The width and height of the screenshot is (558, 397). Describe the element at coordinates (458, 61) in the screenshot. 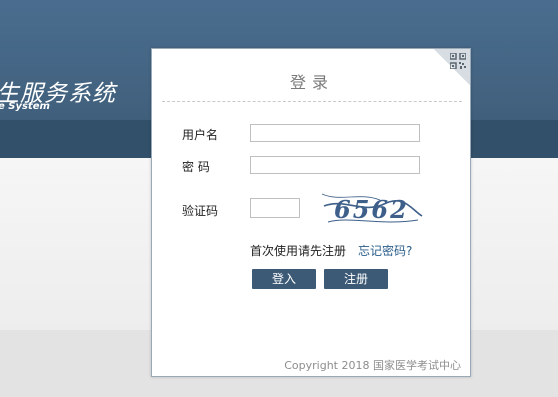

I see `qr-code-icon` at that location.